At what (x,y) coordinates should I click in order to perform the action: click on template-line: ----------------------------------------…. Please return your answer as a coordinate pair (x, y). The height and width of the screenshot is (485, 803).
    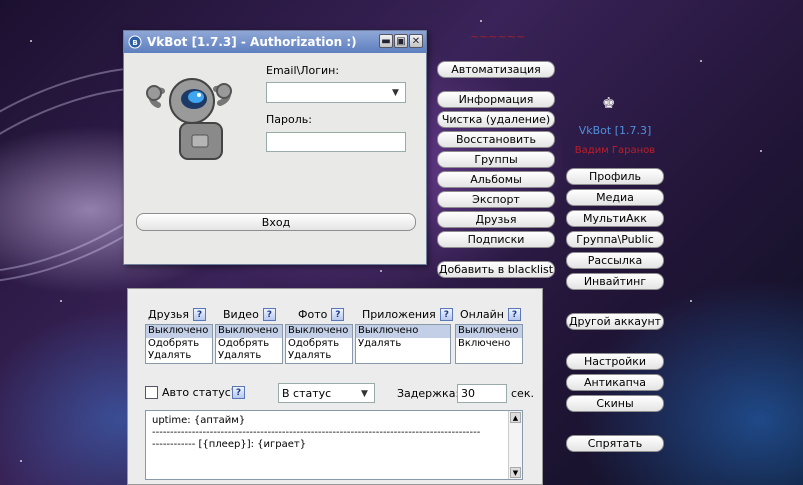
    Looking at the image, I should click on (316, 432).